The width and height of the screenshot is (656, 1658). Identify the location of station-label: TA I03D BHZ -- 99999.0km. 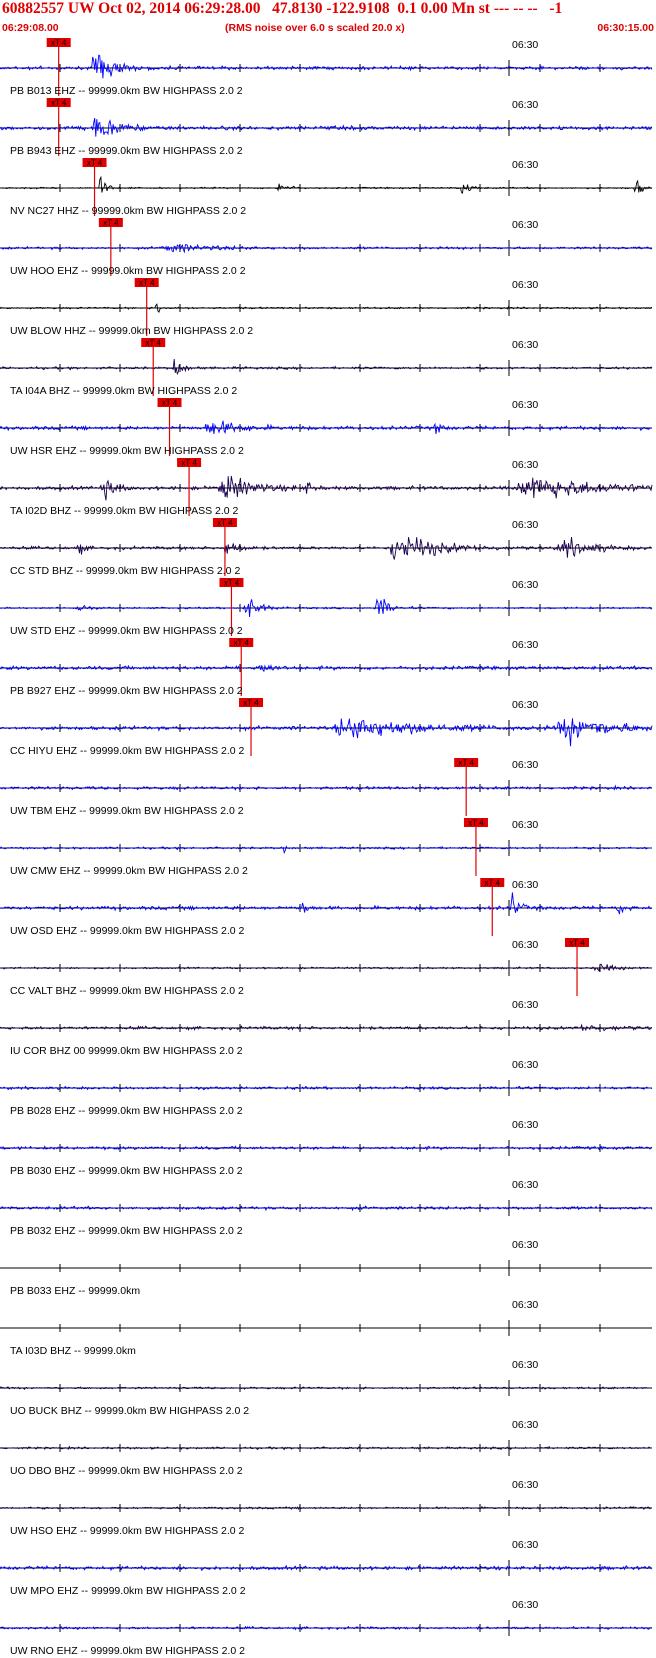
(73, 1351).